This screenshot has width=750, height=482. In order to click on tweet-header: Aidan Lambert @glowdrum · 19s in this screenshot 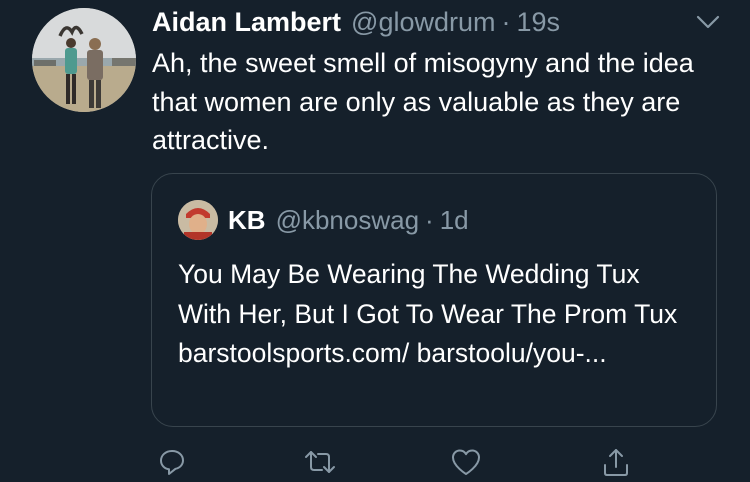, I will do `click(356, 22)`.